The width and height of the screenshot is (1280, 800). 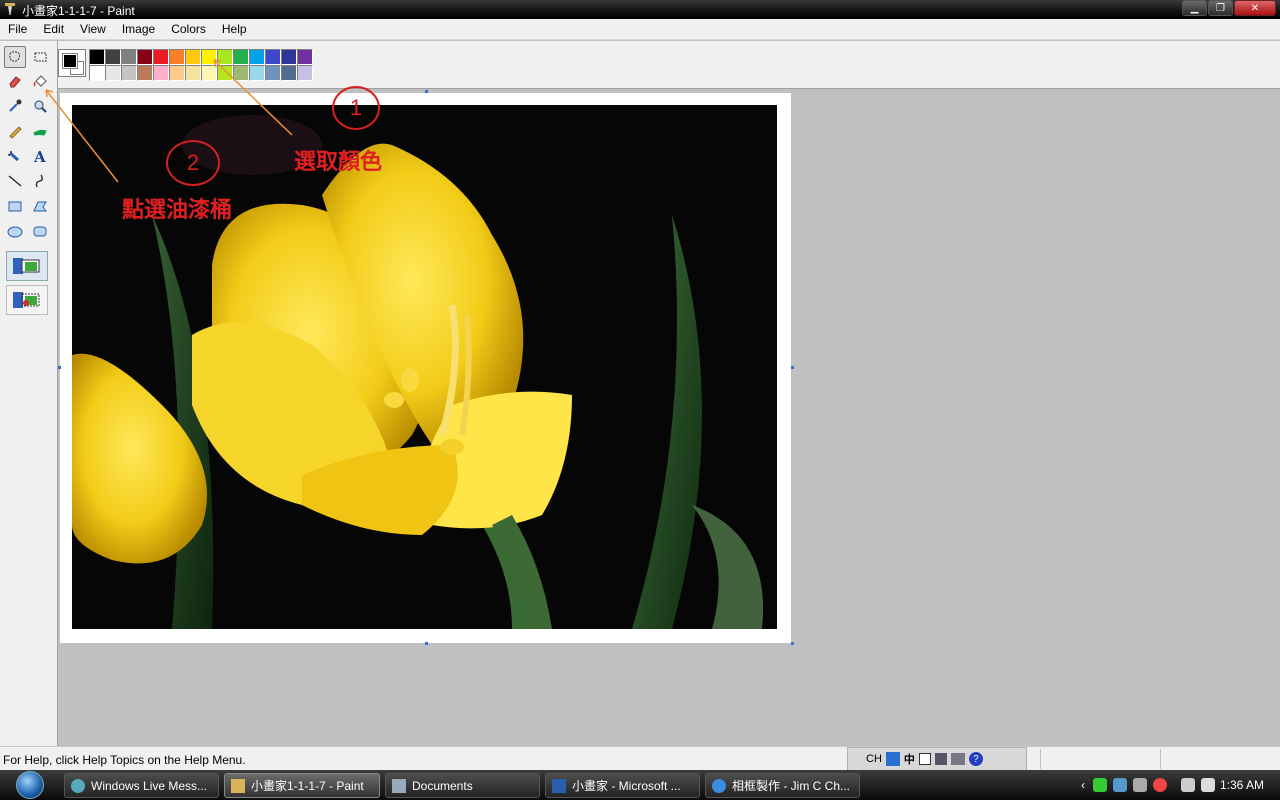 What do you see at coordinates (1242, 785) in the screenshot?
I see `clock: 1:36 AM` at bounding box center [1242, 785].